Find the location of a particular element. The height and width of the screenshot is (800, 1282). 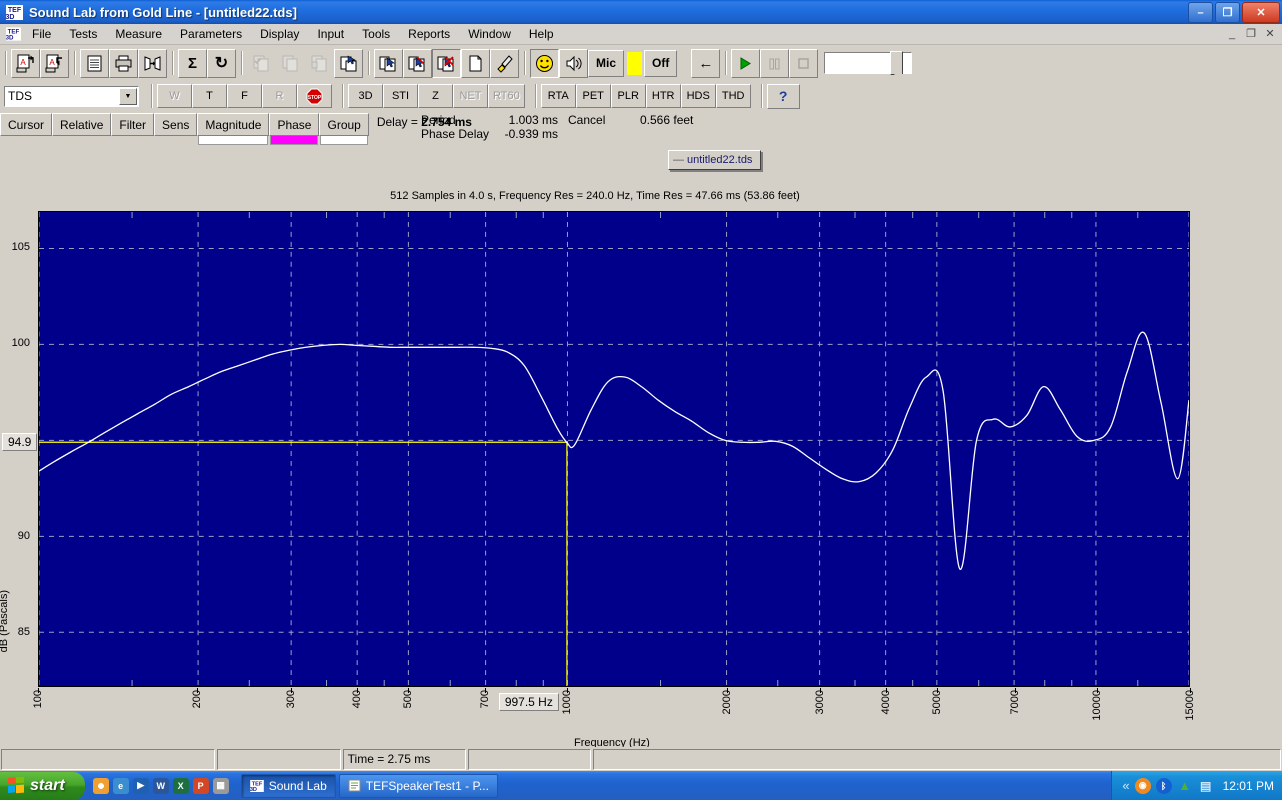

menu-item-window: Window is located at coordinates (489, 34).